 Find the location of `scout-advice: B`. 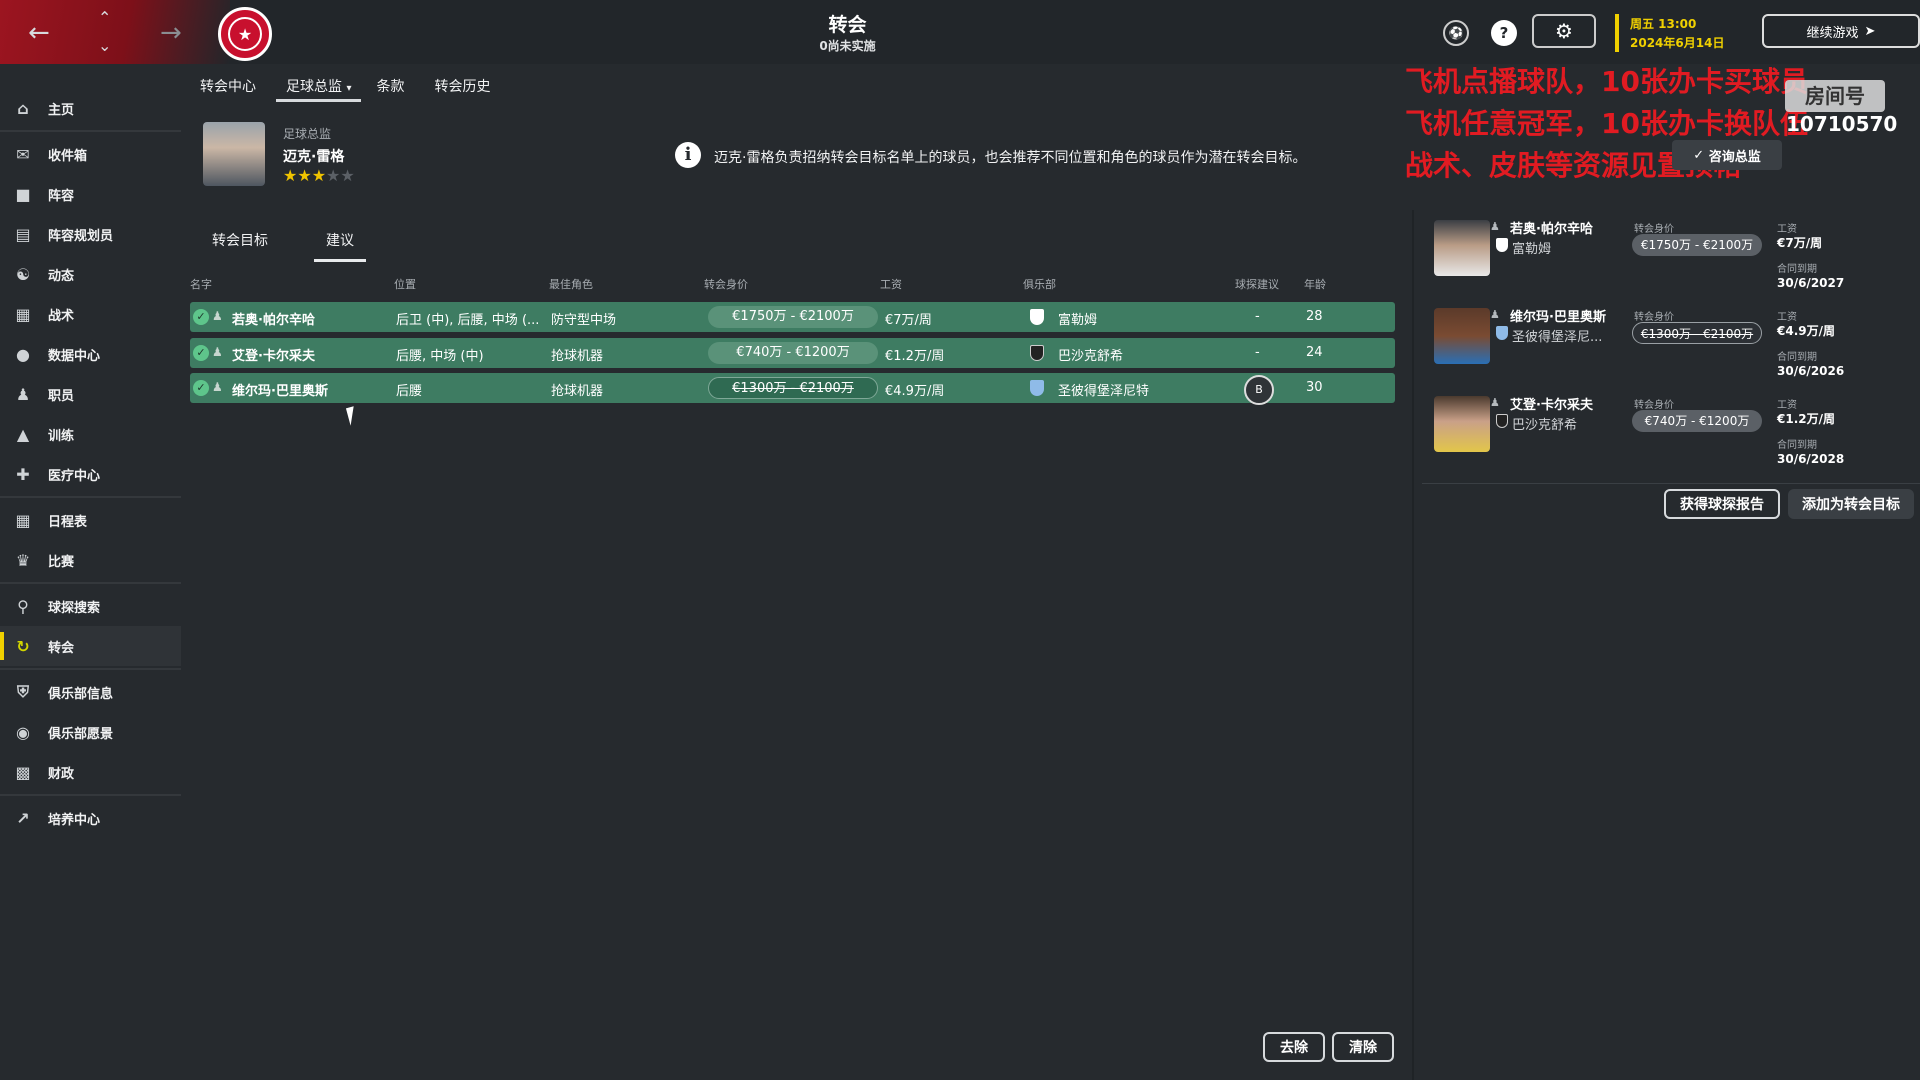

scout-advice: B is located at coordinates (1259, 390).